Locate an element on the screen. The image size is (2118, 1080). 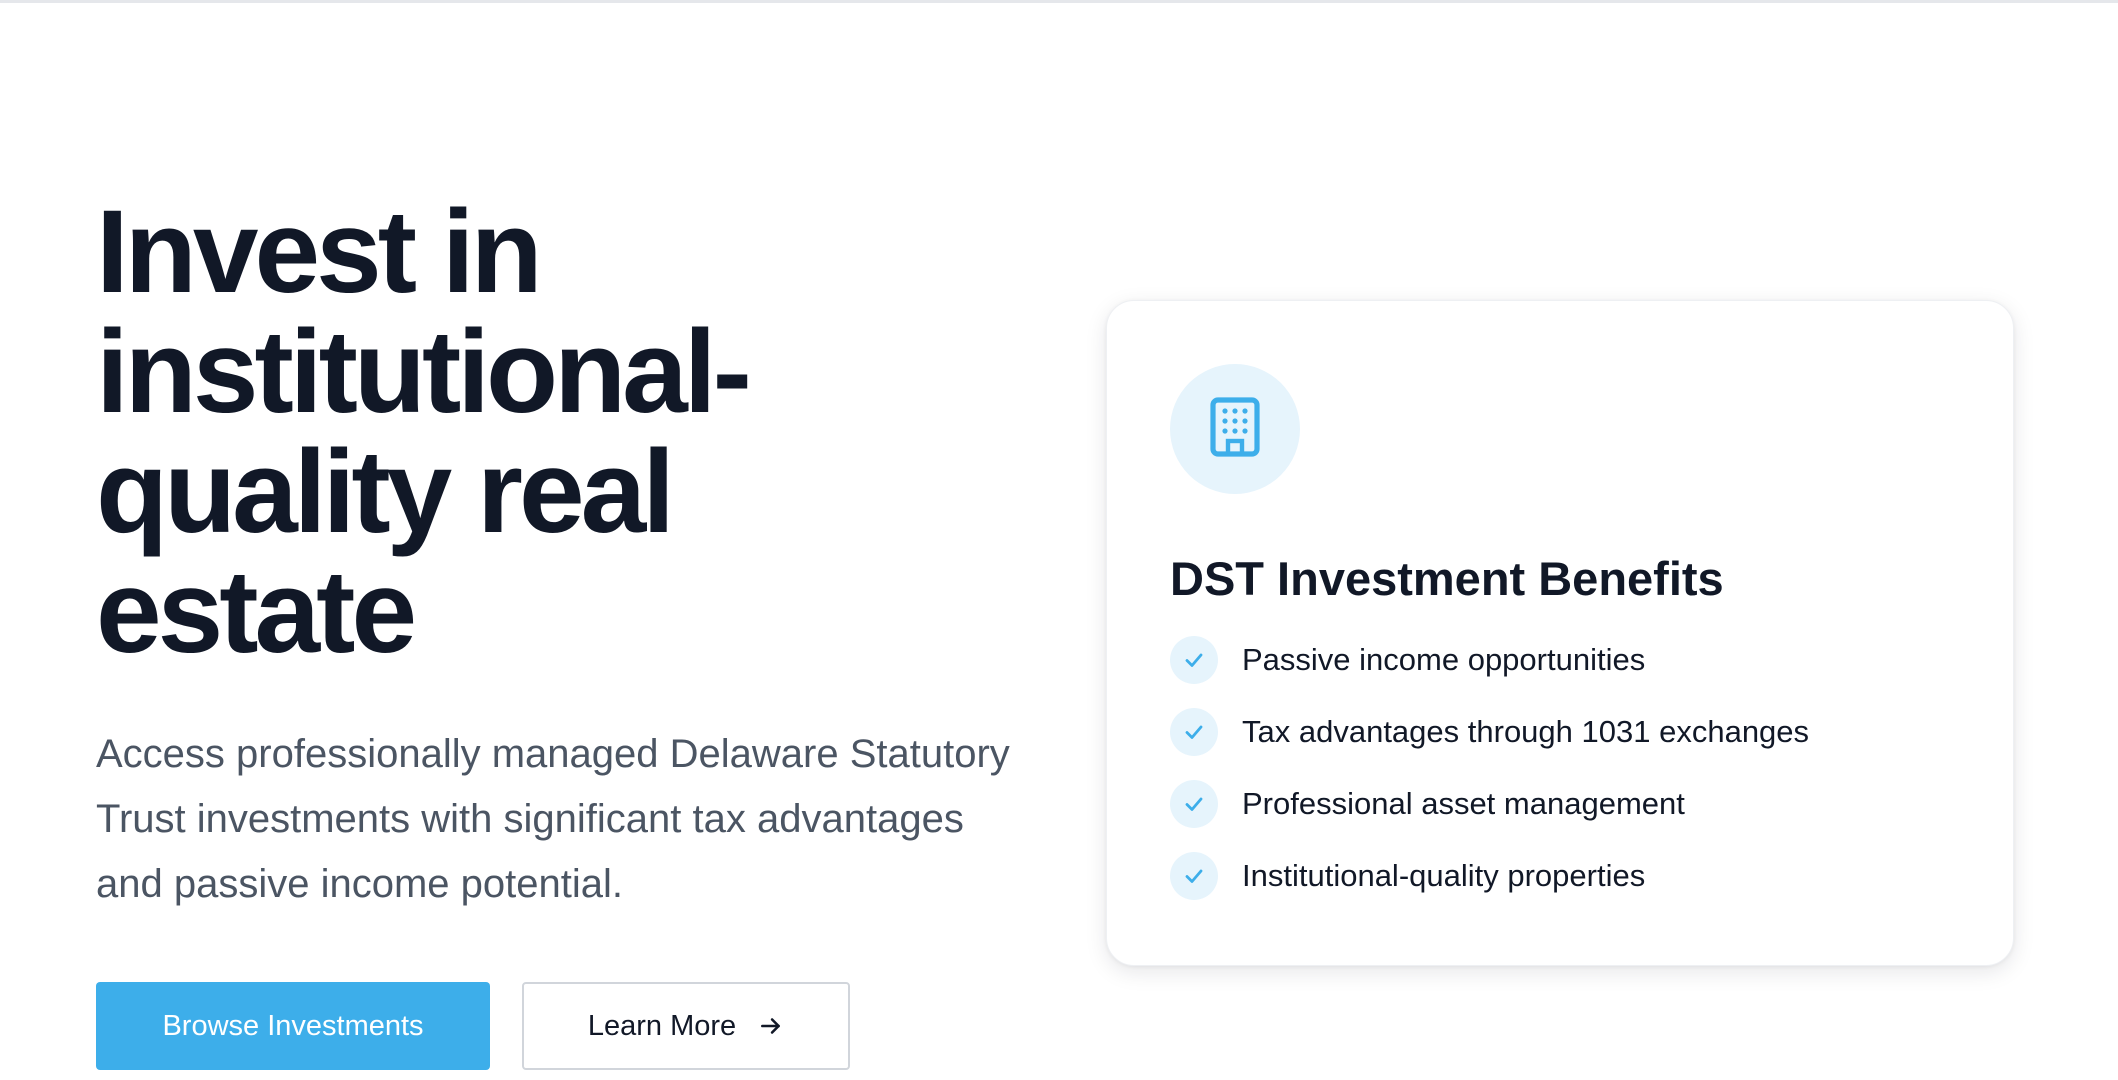
list-item: Professional asset management is located at coordinates (1489, 804).